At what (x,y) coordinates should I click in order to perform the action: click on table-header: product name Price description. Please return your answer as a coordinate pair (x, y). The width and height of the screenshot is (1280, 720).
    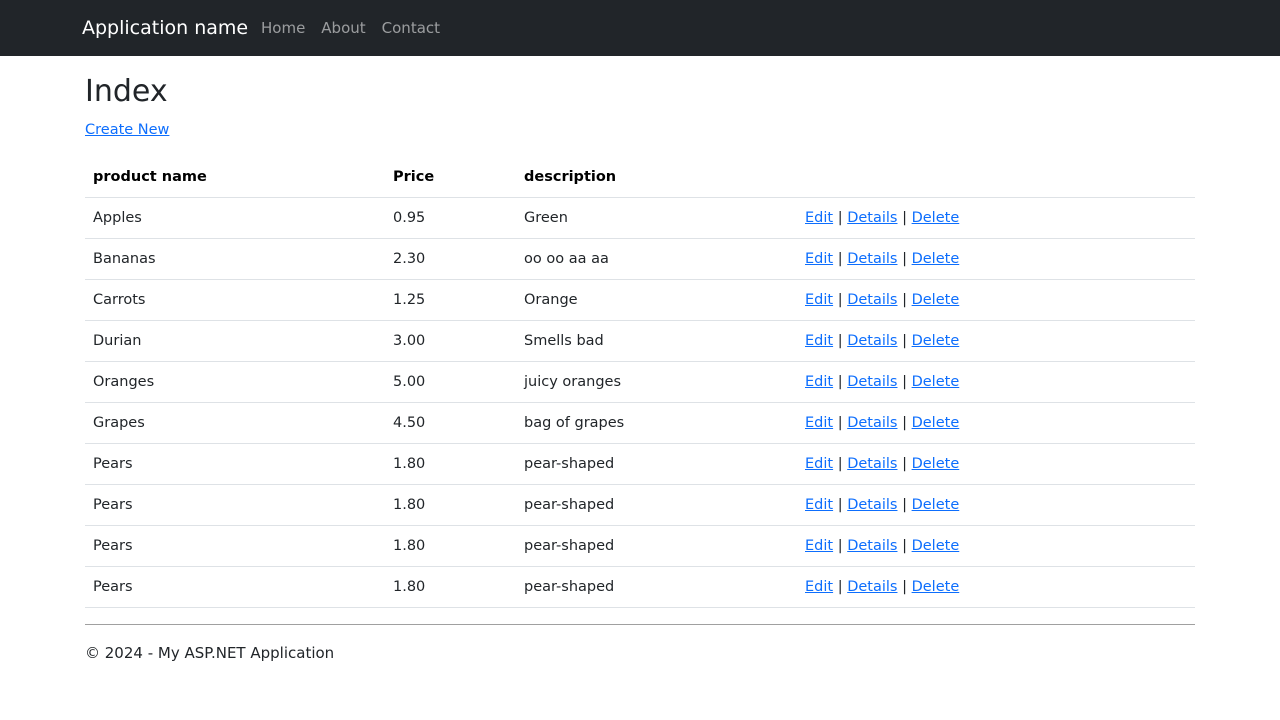
    Looking at the image, I should click on (640, 177).